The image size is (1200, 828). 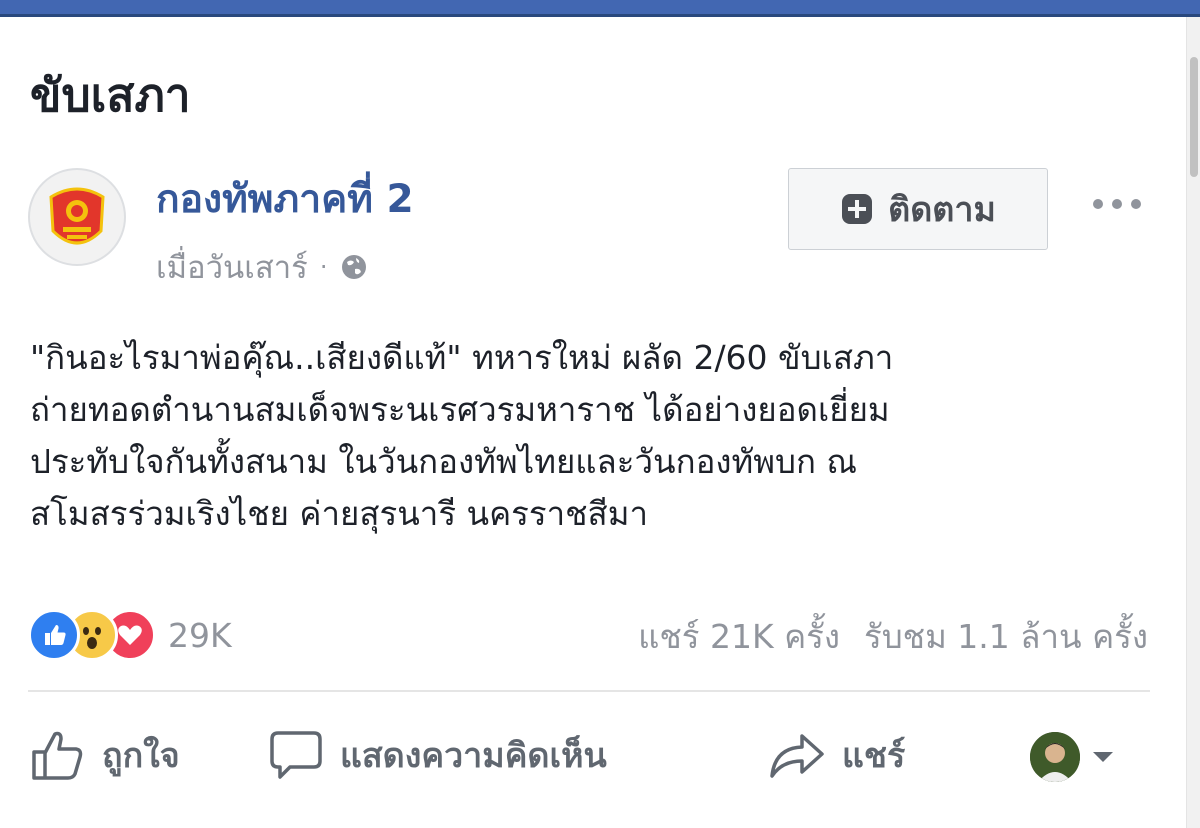 I want to click on comment-button: แสดงความคิดเห็น, so click(x=437, y=755).